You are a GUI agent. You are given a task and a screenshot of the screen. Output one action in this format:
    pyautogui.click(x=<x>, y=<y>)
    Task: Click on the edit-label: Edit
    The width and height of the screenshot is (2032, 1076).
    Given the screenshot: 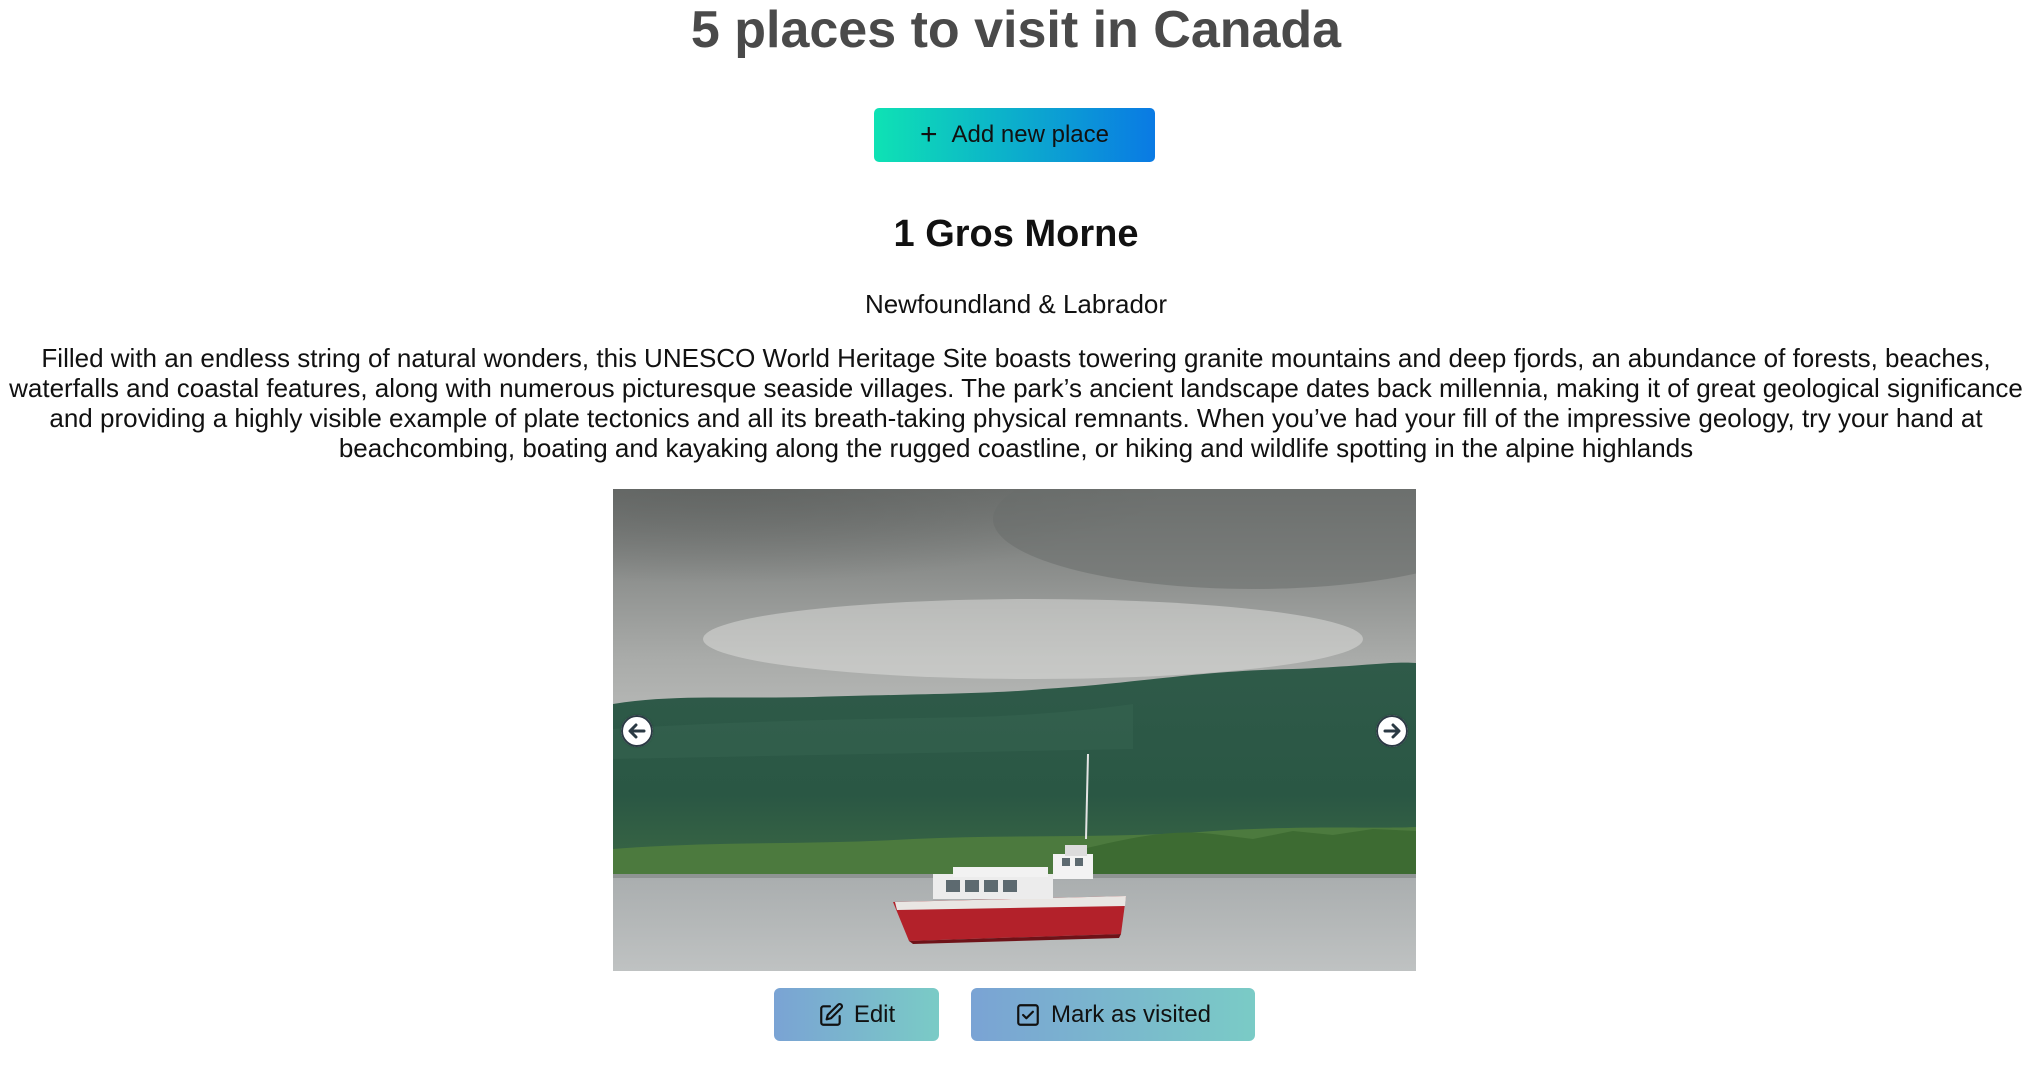 What is the action you would take?
    pyautogui.click(x=874, y=1014)
    